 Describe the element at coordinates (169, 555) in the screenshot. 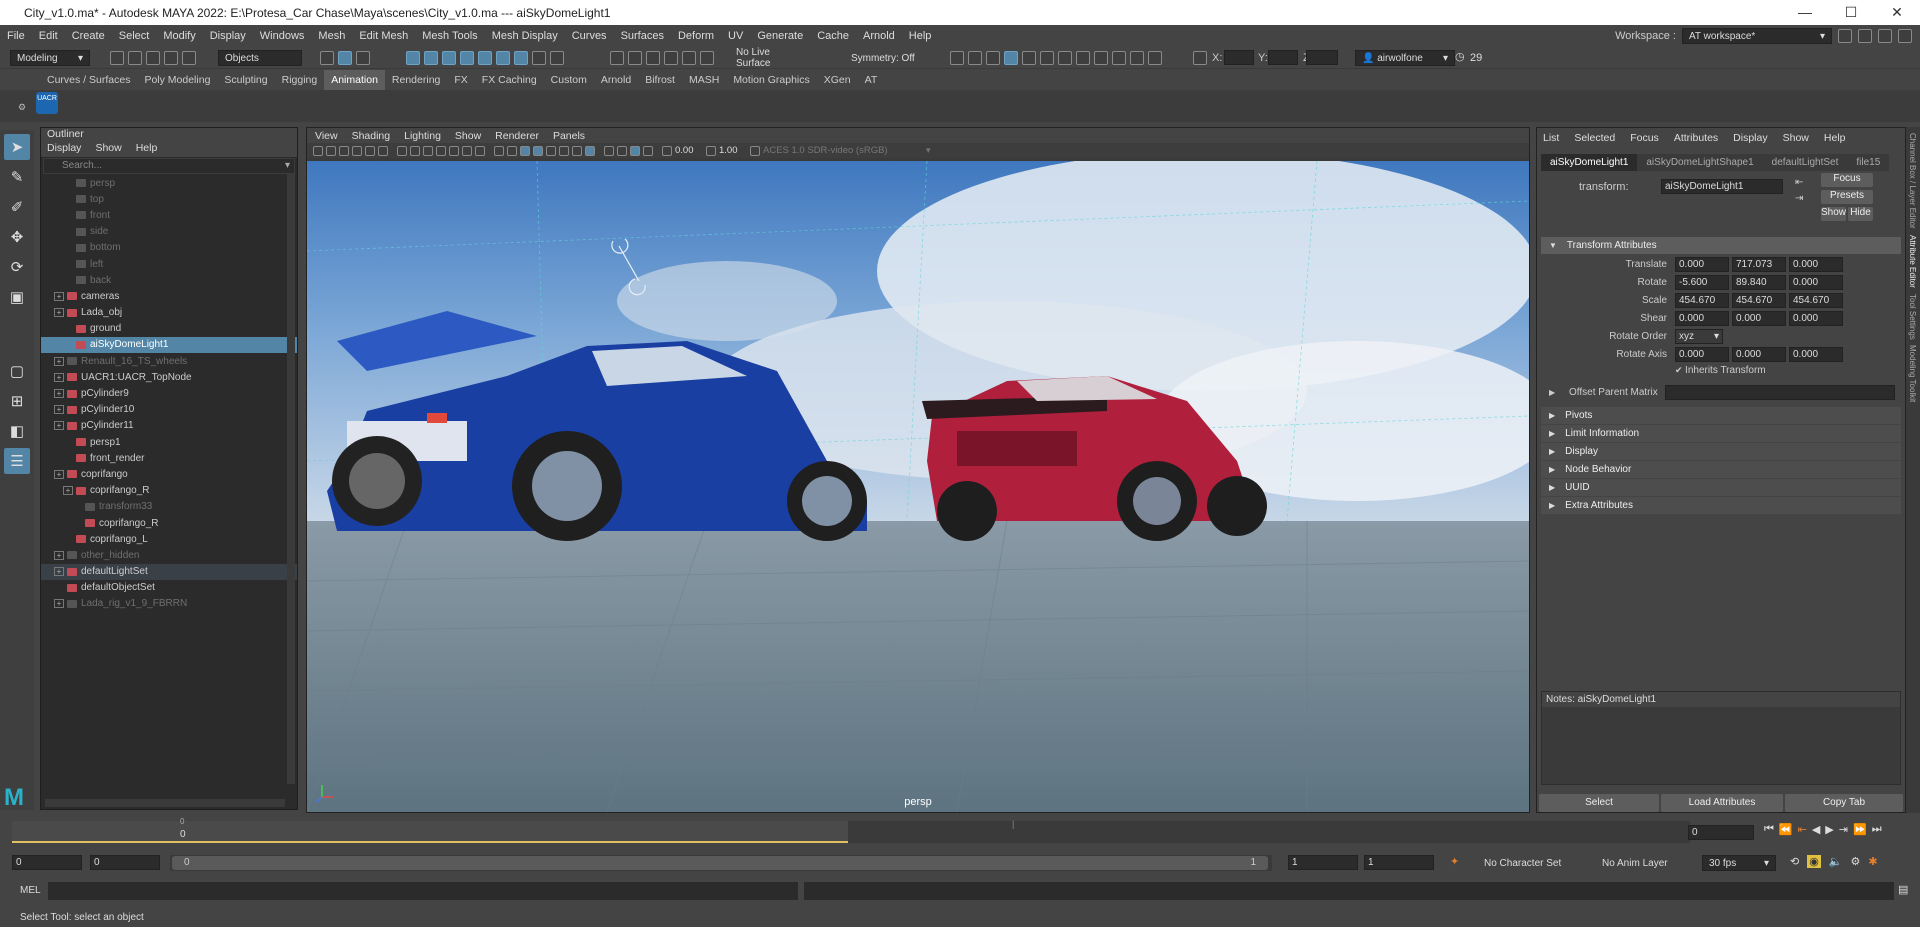

I see `outliner-item: + other_hidden` at that location.